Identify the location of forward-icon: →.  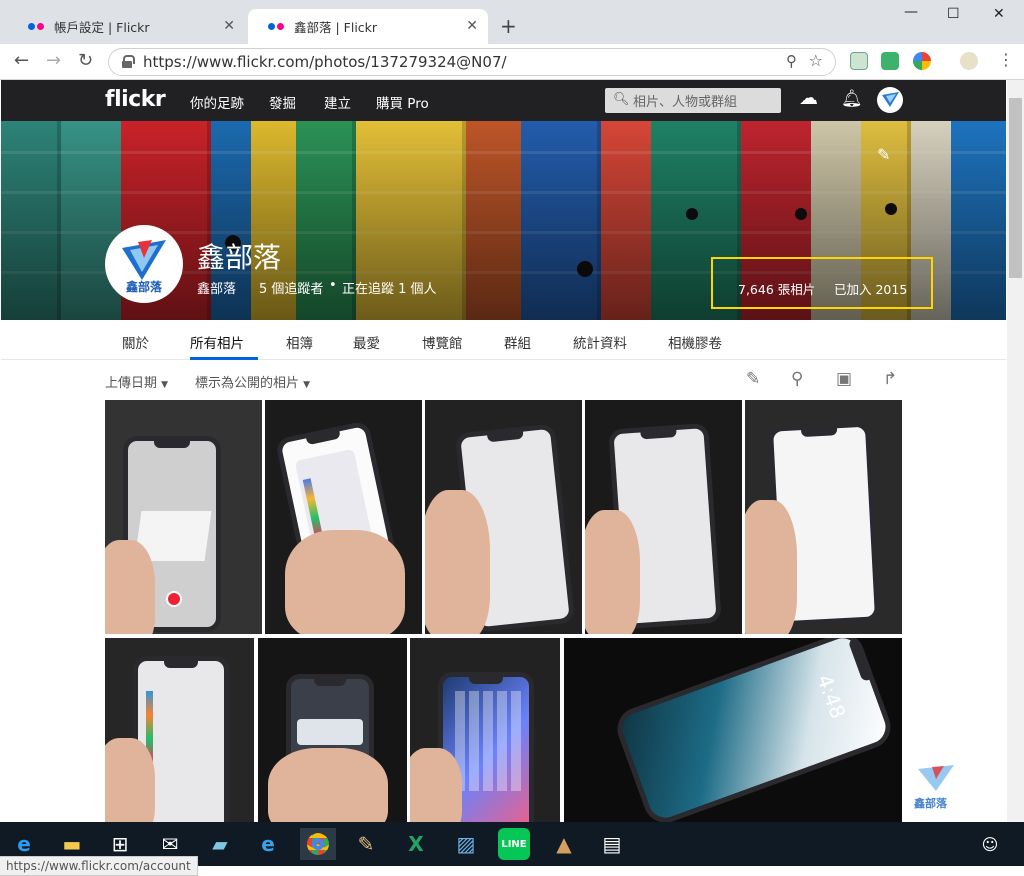
(53, 60).